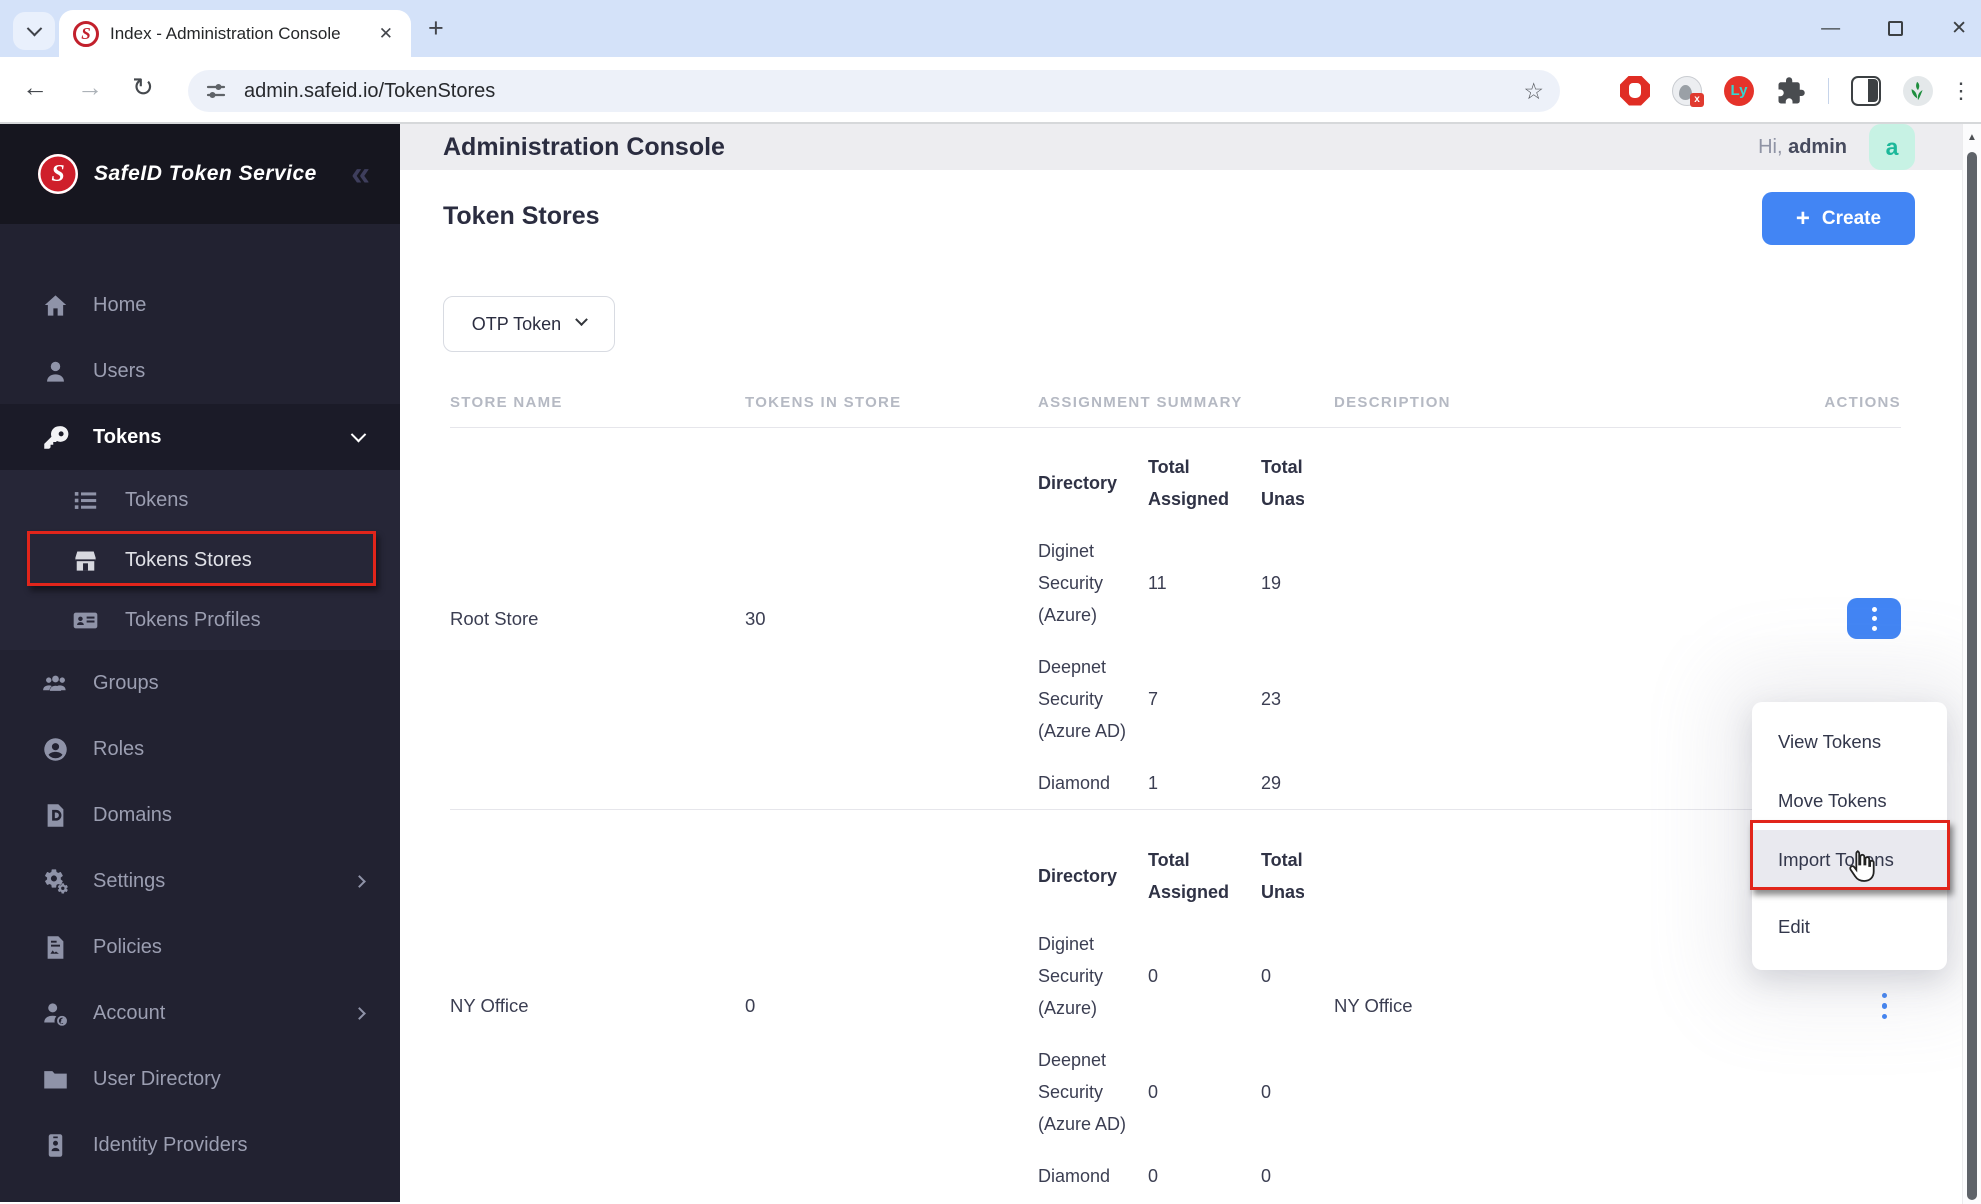 The width and height of the screenshot is (1981, 1204). I want to click on tokens-submenu: Tokens Tokens Stores Tokens Profiles, so click(200, 560).